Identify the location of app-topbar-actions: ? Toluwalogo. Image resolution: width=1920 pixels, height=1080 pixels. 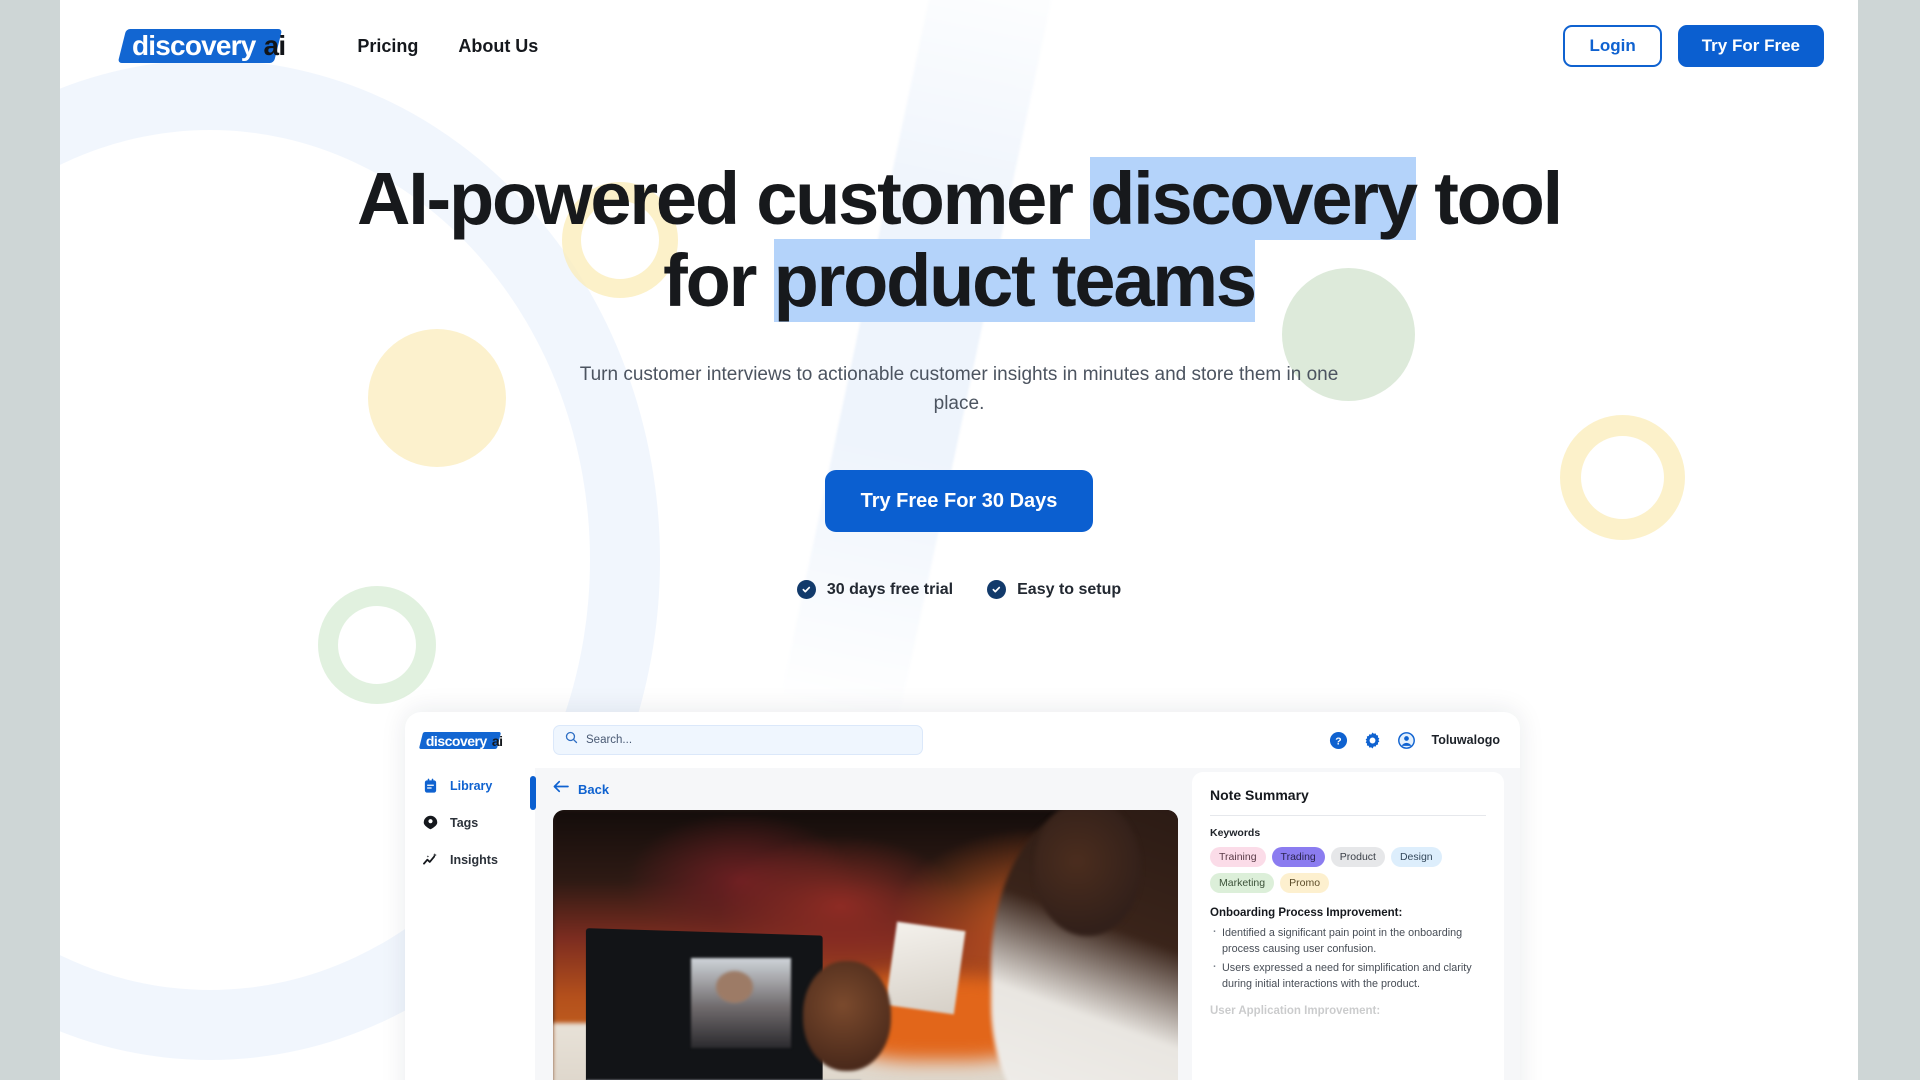
(1414, 740).